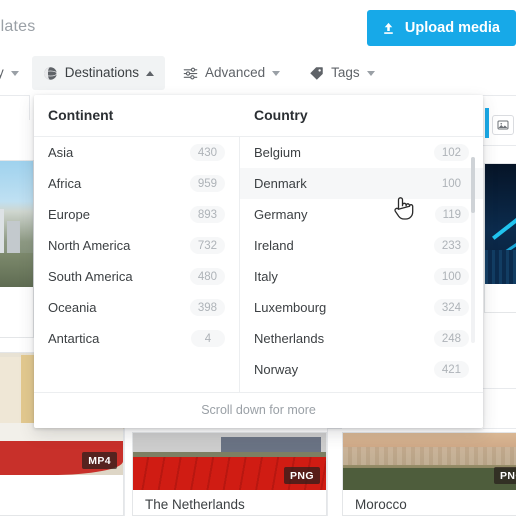  What do you see at coordinates (451, 369) in the screenshot?
I see `country-row-count: 421` at bounding box center [451, 369].